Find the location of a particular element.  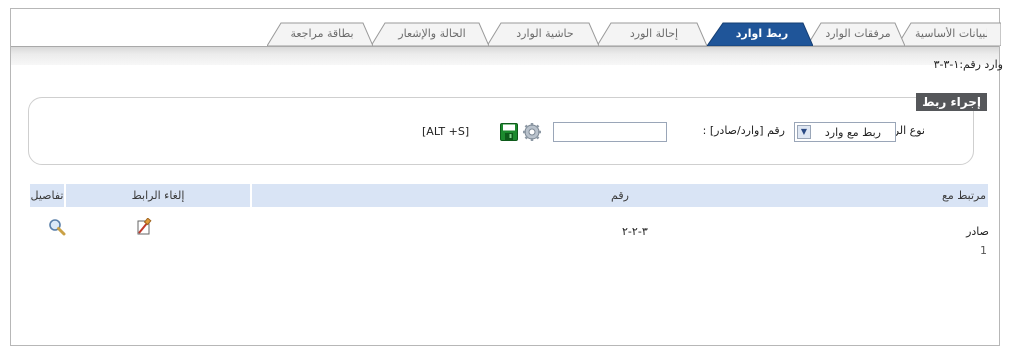

tab-link-incoming: ربط اوارد is located at coordinates (760, 34).